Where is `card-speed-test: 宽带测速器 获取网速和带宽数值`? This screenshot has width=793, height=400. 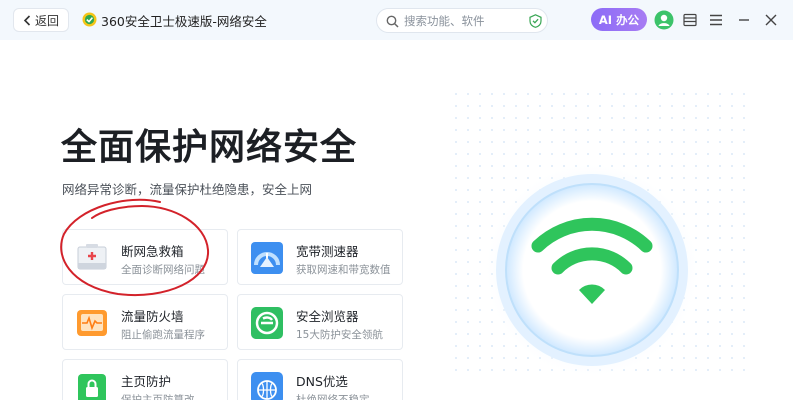 card-speed-test: 宽带测速器 获取网速和带宽数值 is located at coordinates (320, 257).